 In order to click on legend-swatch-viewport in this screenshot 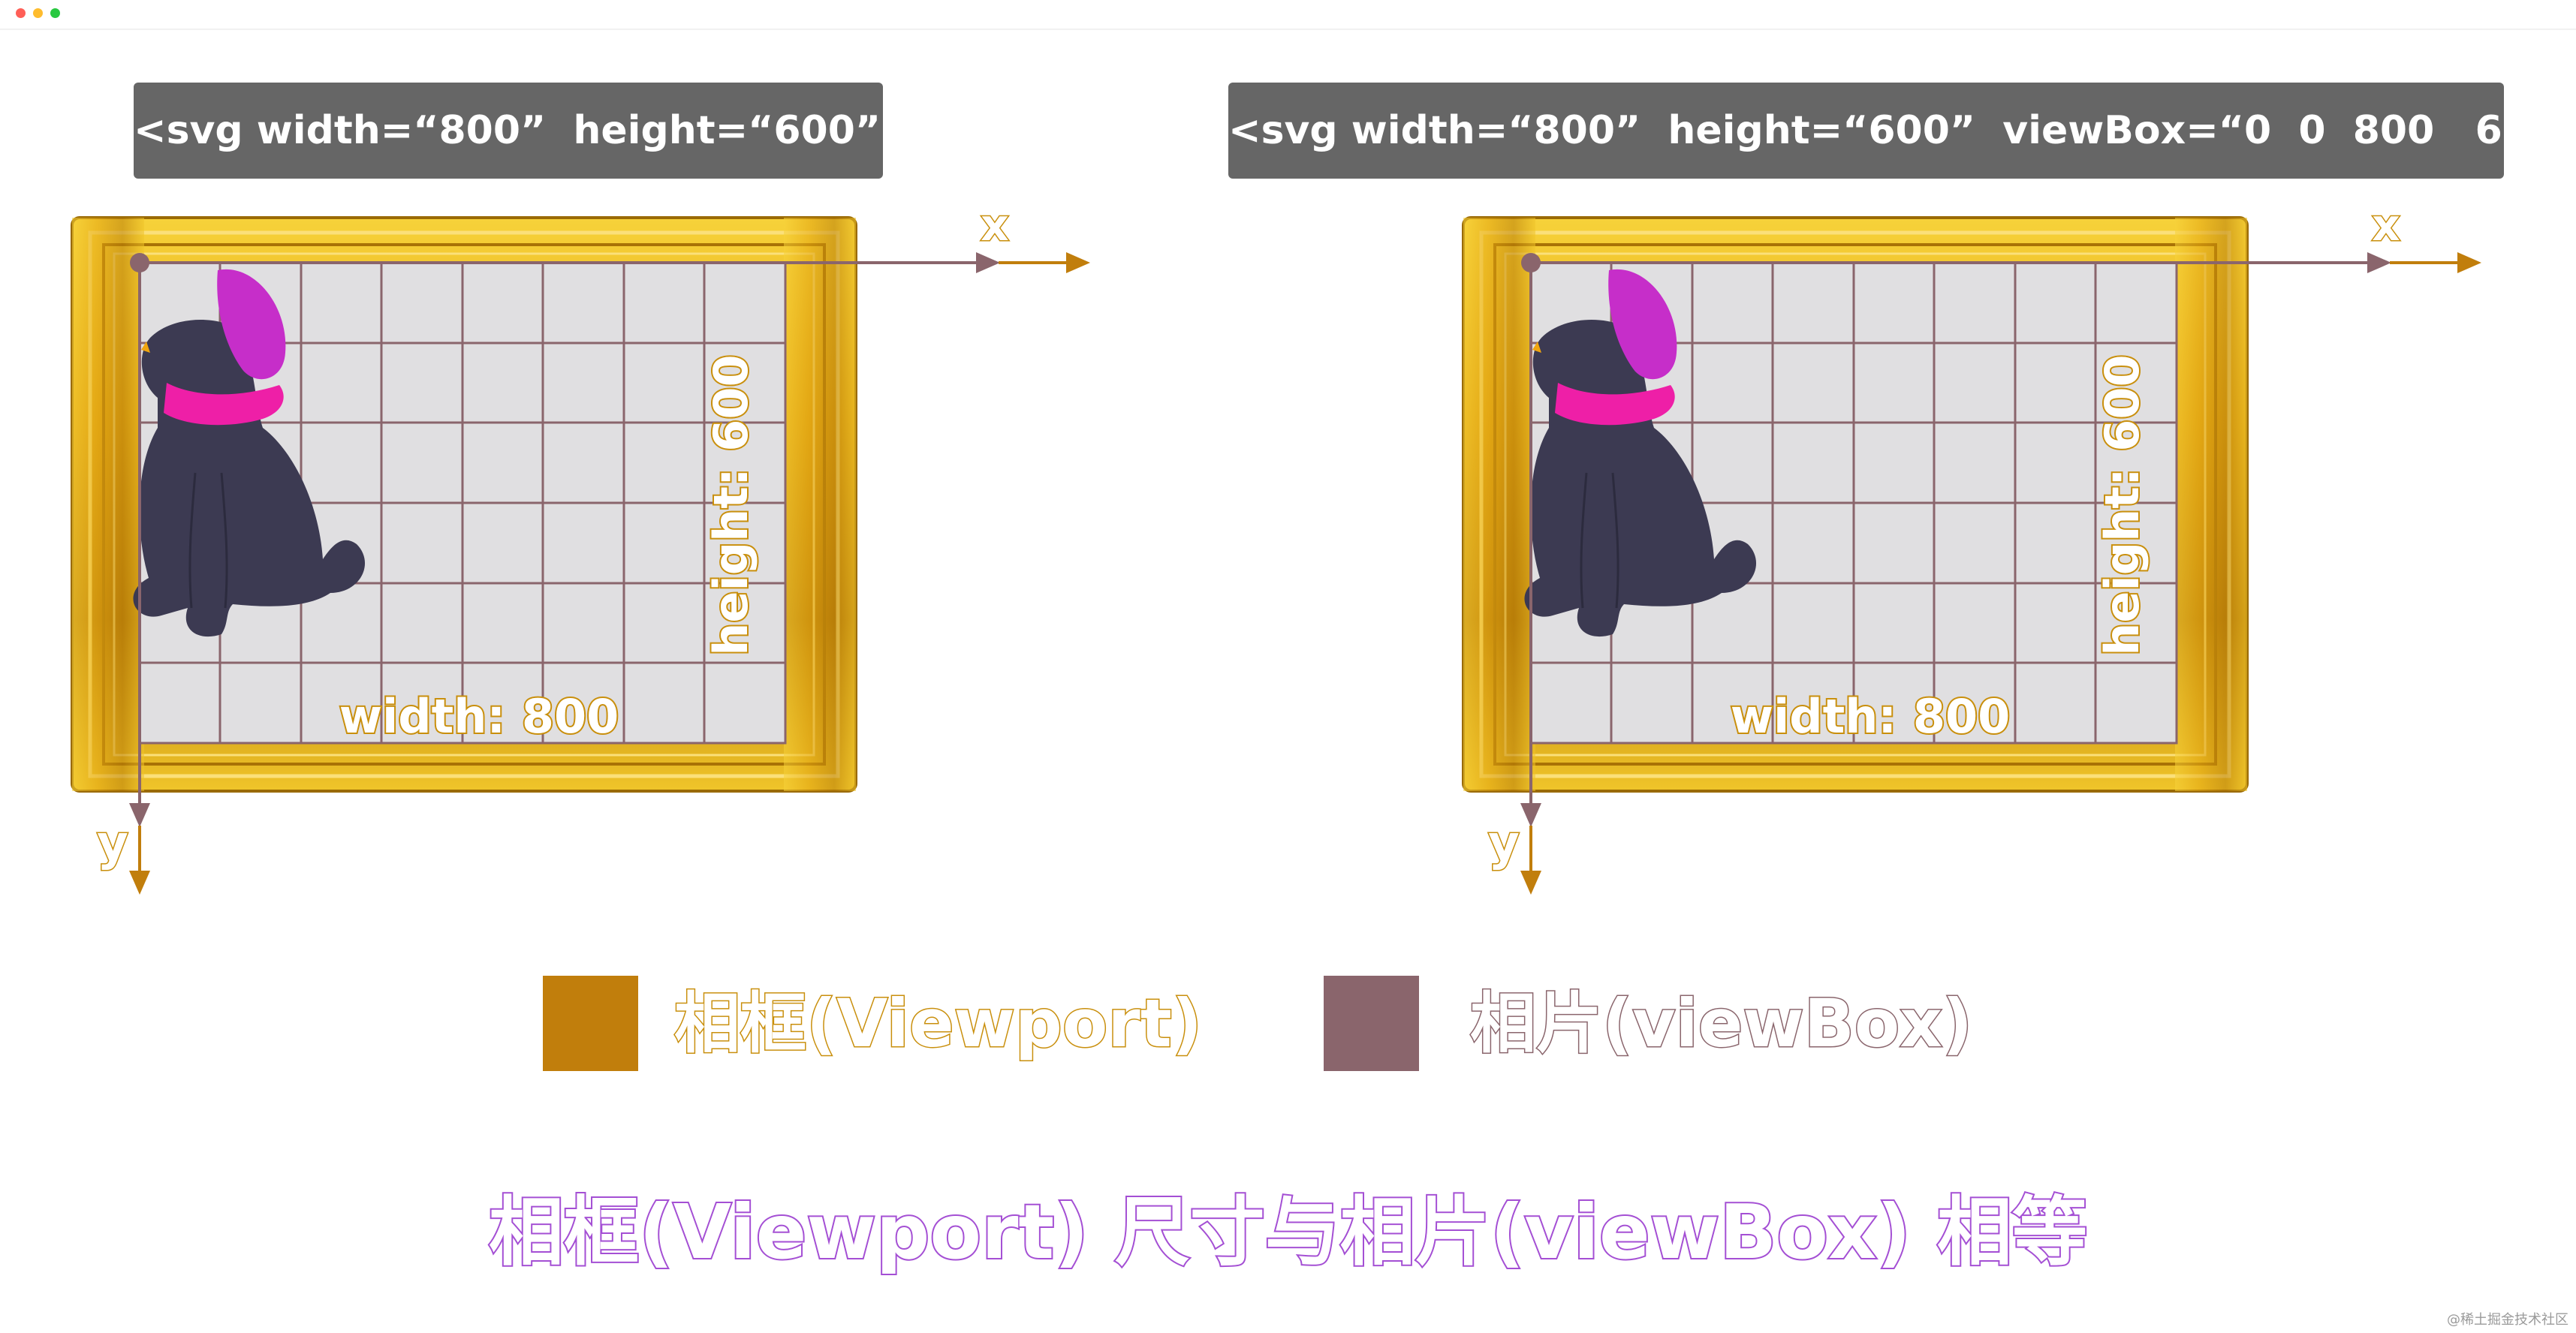, I will do `click(590, 1024)`.